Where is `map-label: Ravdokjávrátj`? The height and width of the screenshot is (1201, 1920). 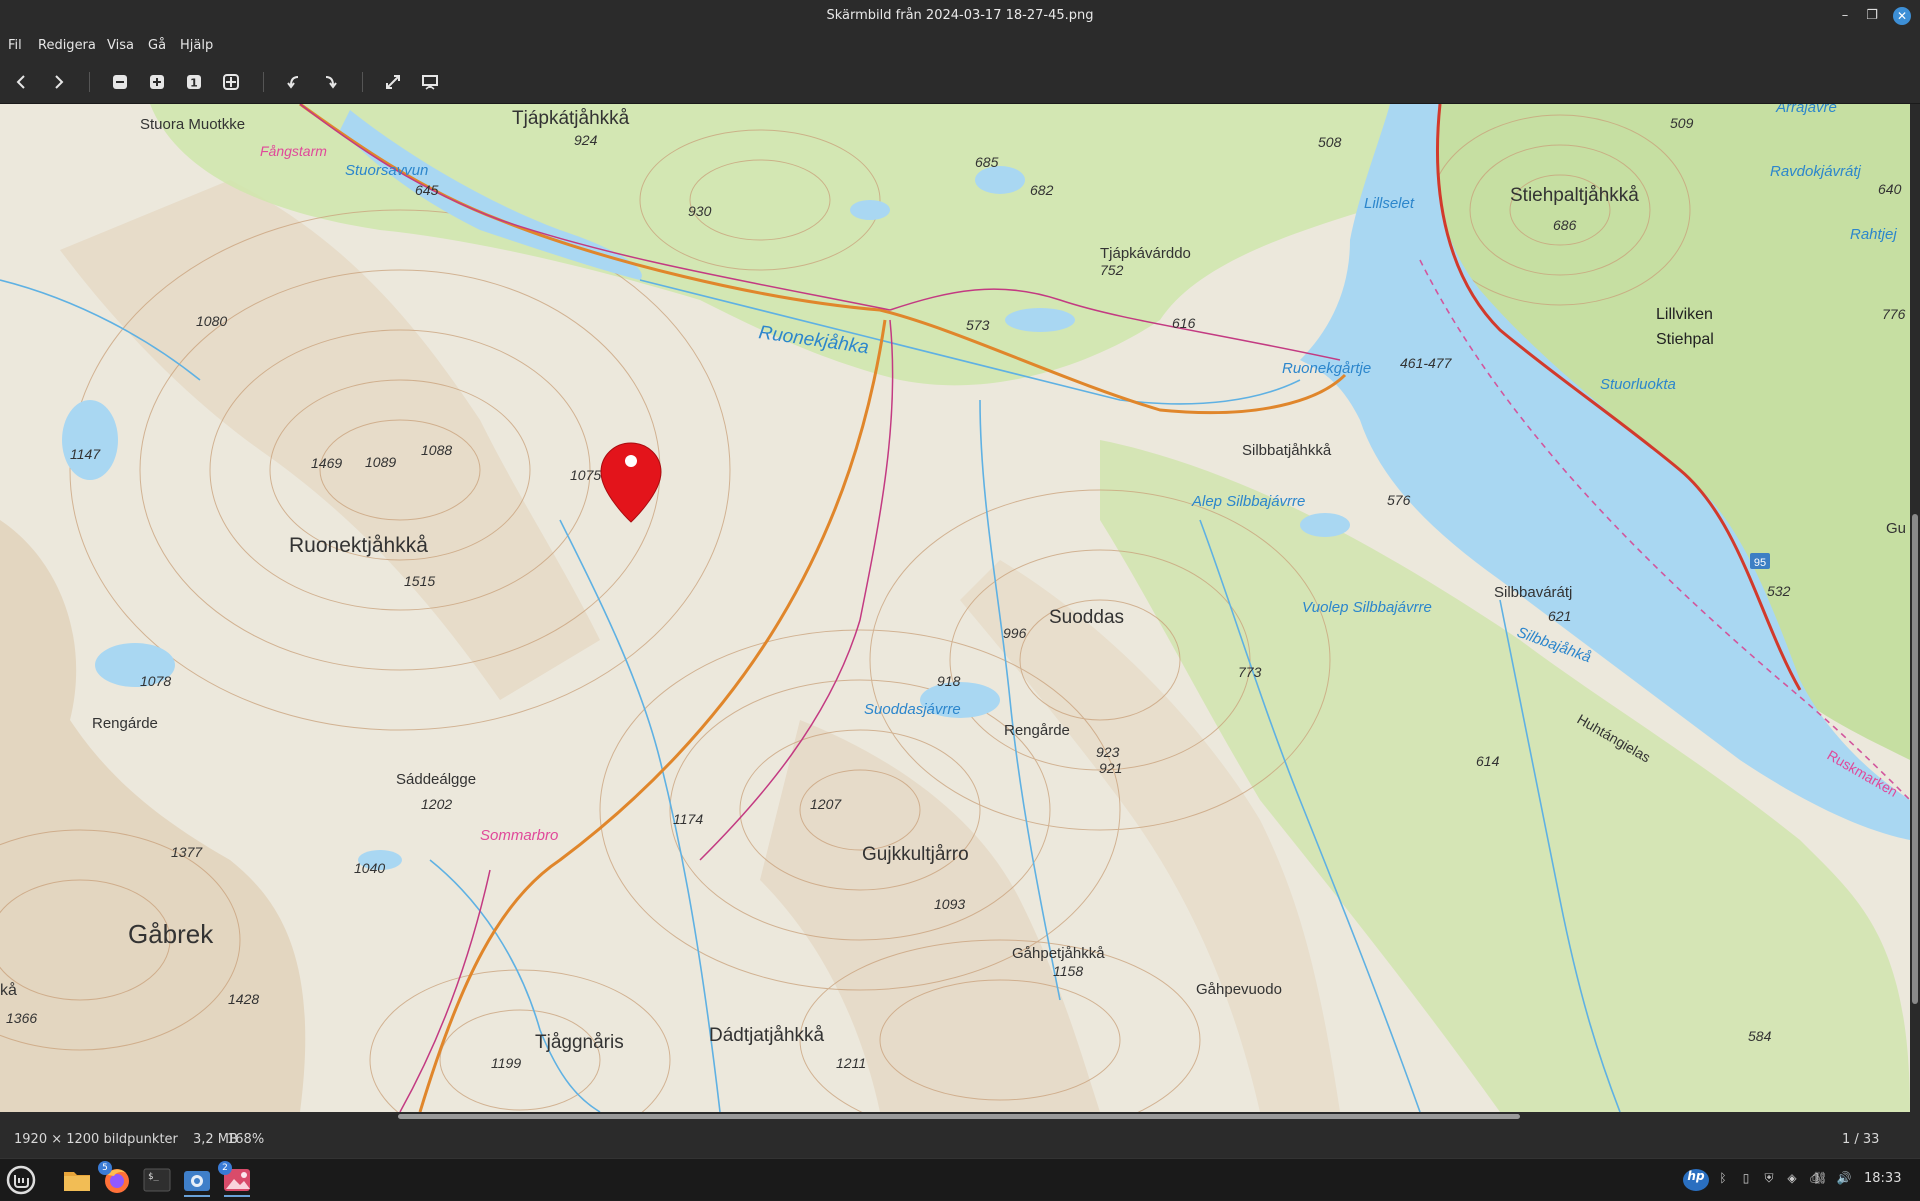 map-label: Ravdokjávrátj is located at coordinates (1816, 171).